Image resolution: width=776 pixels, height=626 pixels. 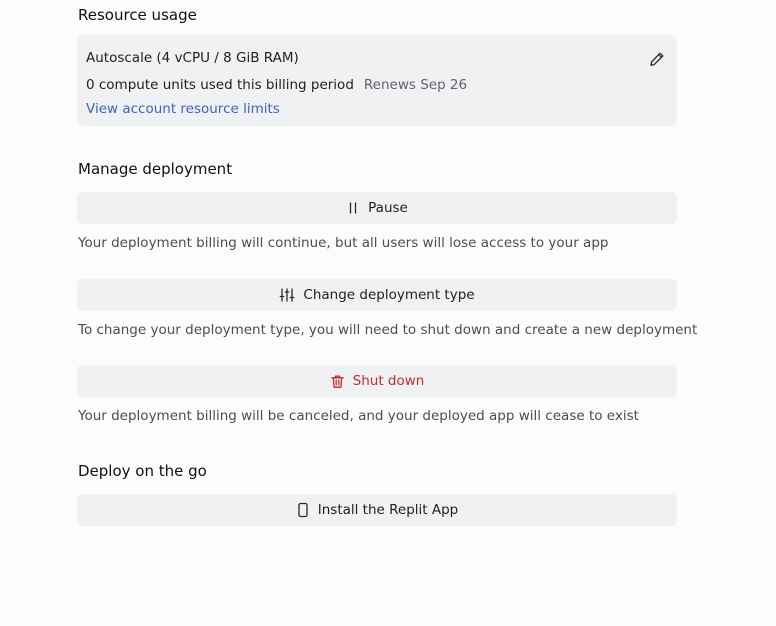 What do you see at coordinates (183, 109) in the screenshot?
I see `view-resource-limits-link: View account resource limits` at bounding box center [183, 109].